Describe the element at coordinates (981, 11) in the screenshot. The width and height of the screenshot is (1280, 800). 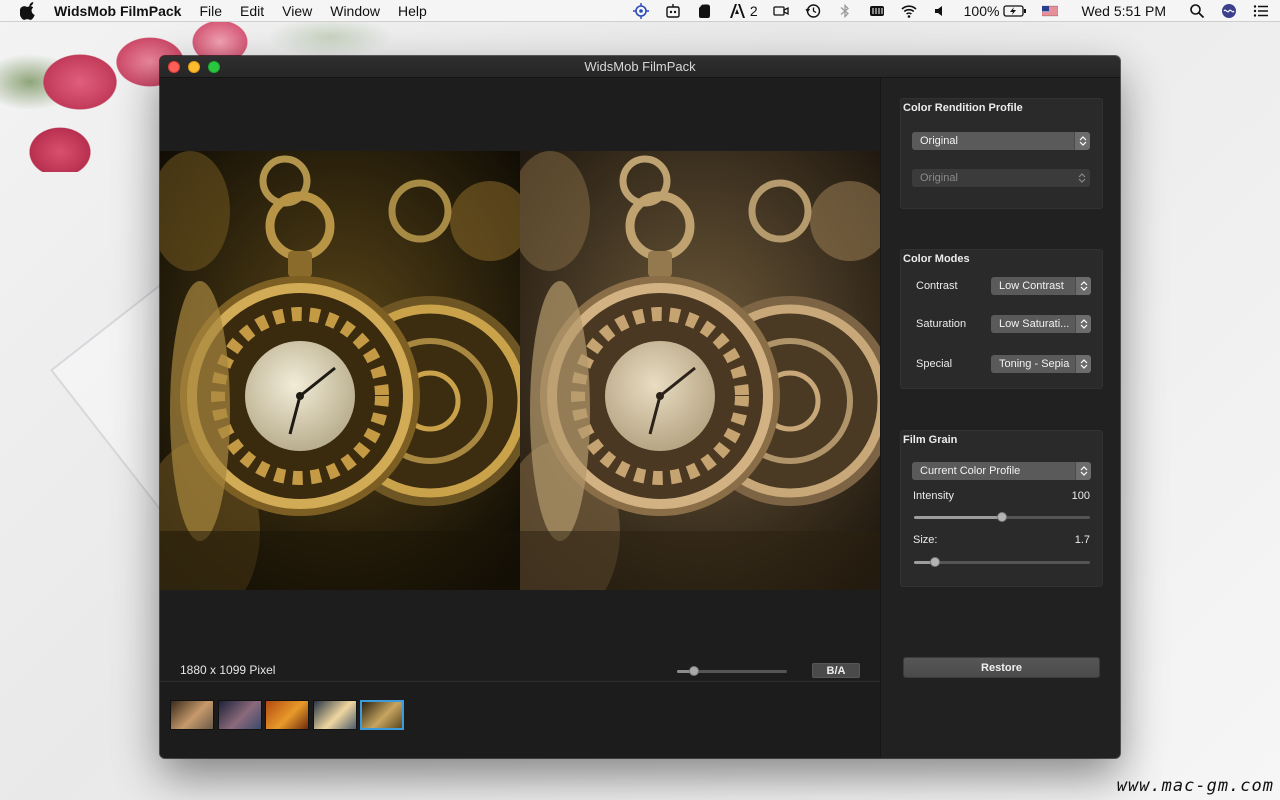
I see `battery-percentage: 100%` at that location.